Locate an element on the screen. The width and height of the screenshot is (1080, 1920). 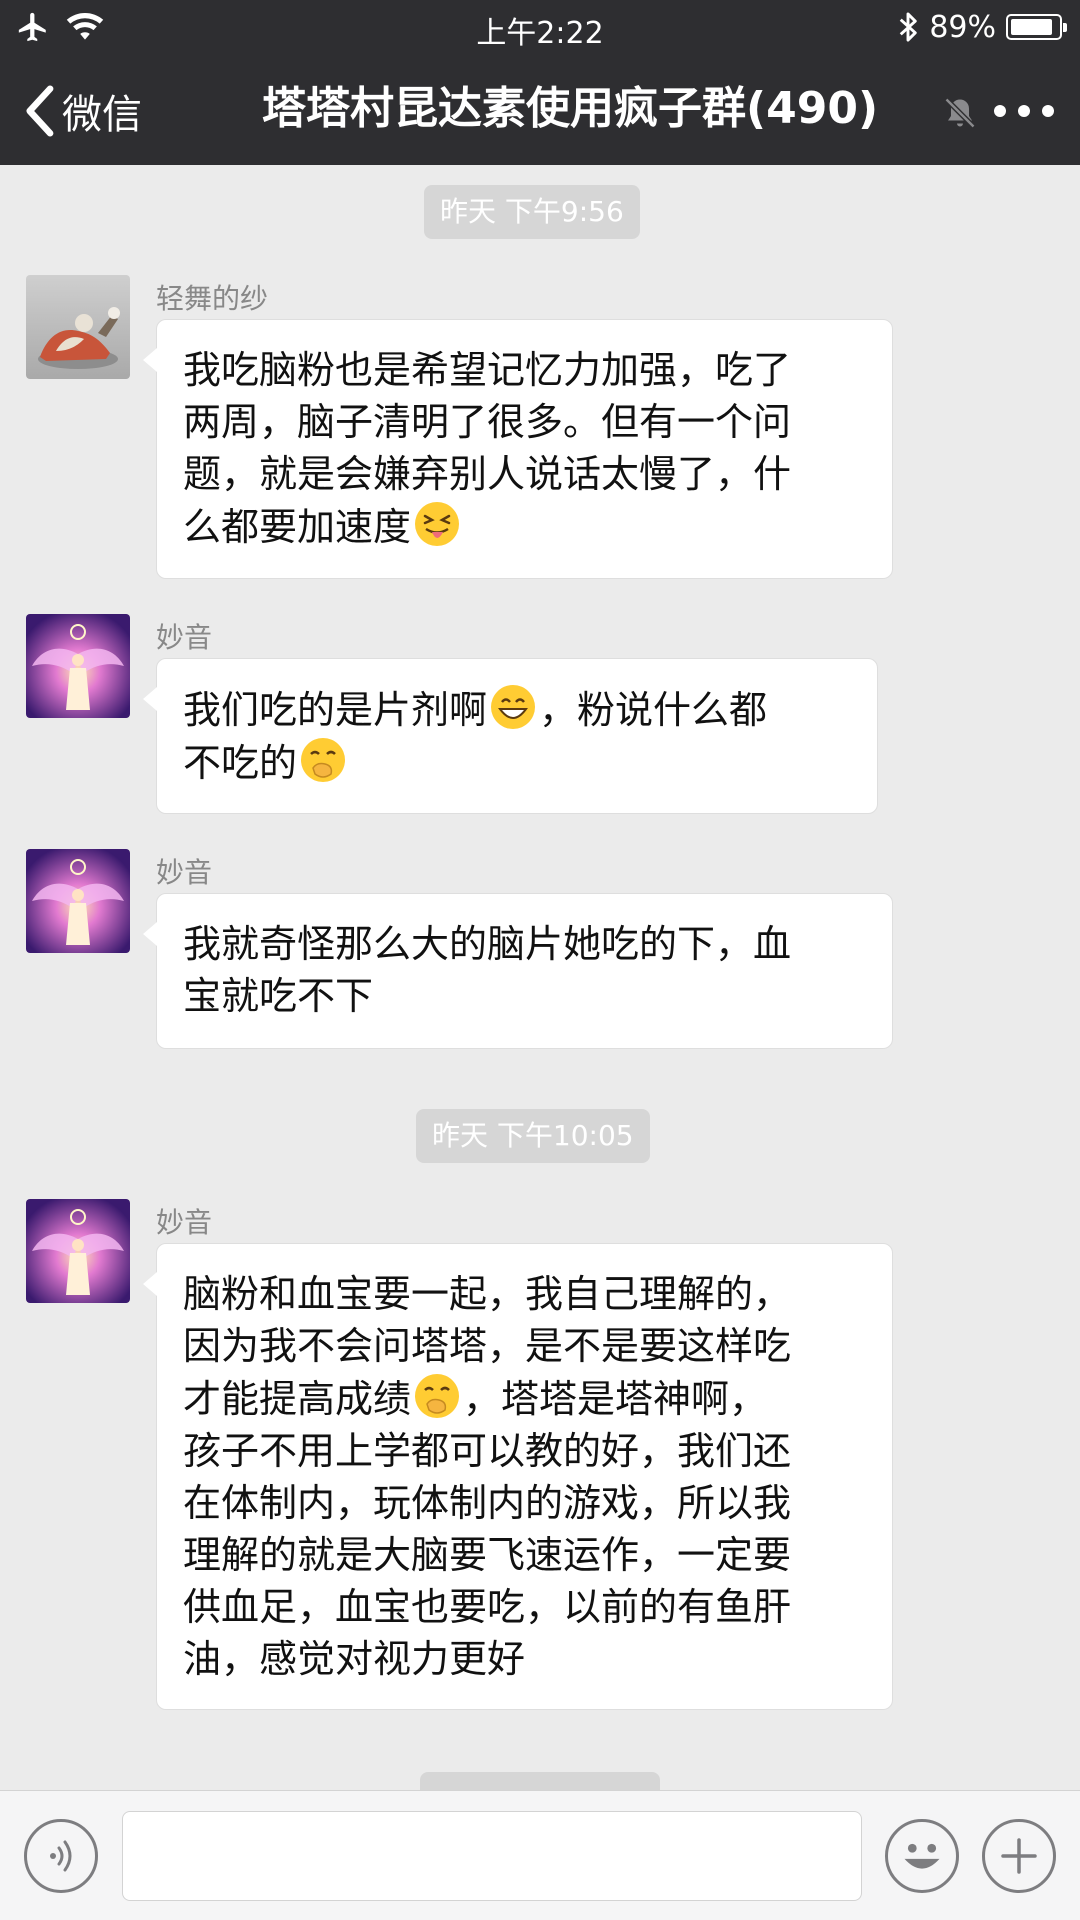
back-label: 微信 is located at coordinates (102, 115).